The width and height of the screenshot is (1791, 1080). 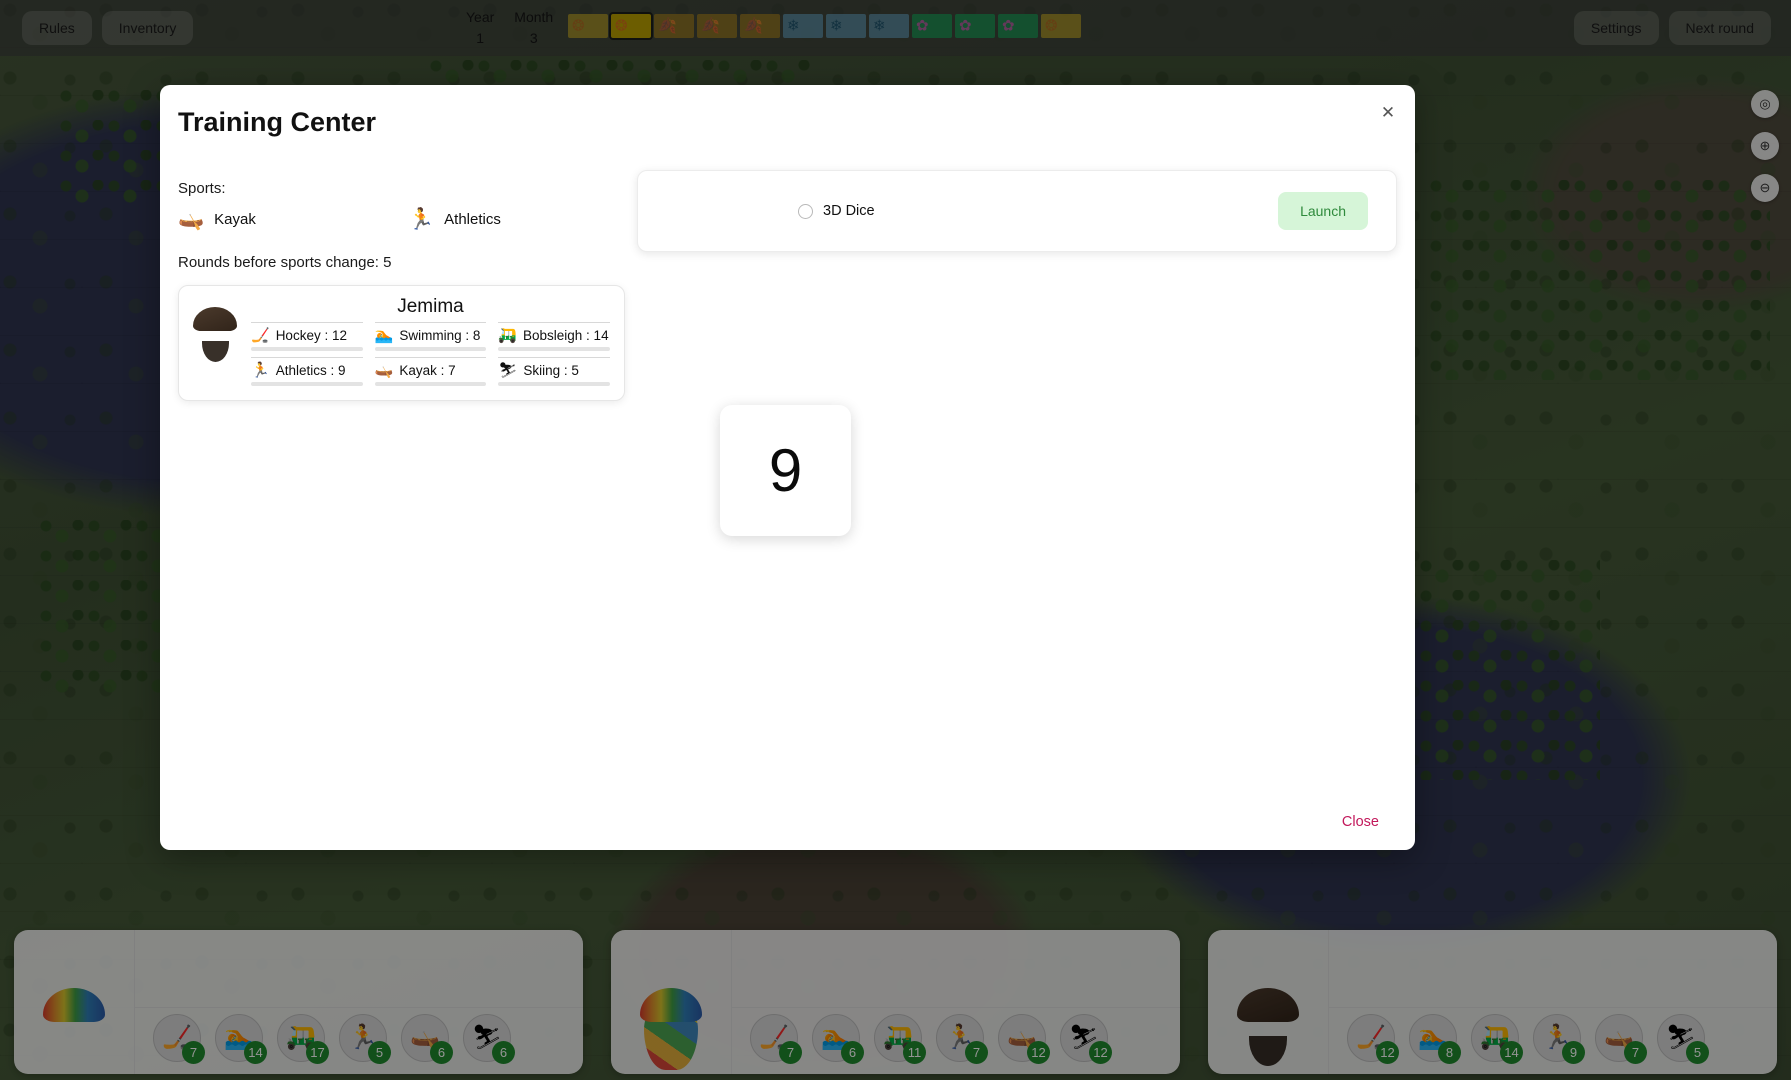 I want to click on sport-option-kayak: 🛶 Kayak, so click(x=293, y=219).